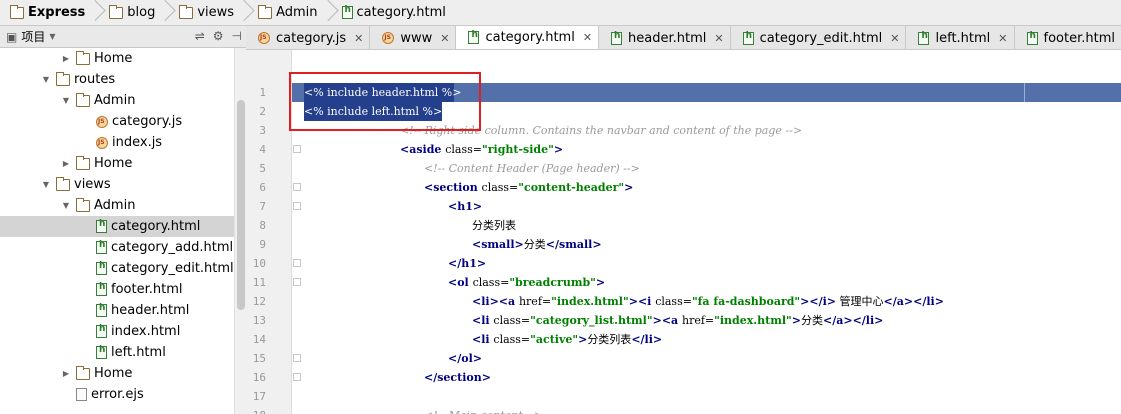 The height and width of the screenshot is (414, 1121). What do you see at coordinates (200, 36) in the screenshot?
I see `sync-icon: ⇌` at bounding box center [200, 36].